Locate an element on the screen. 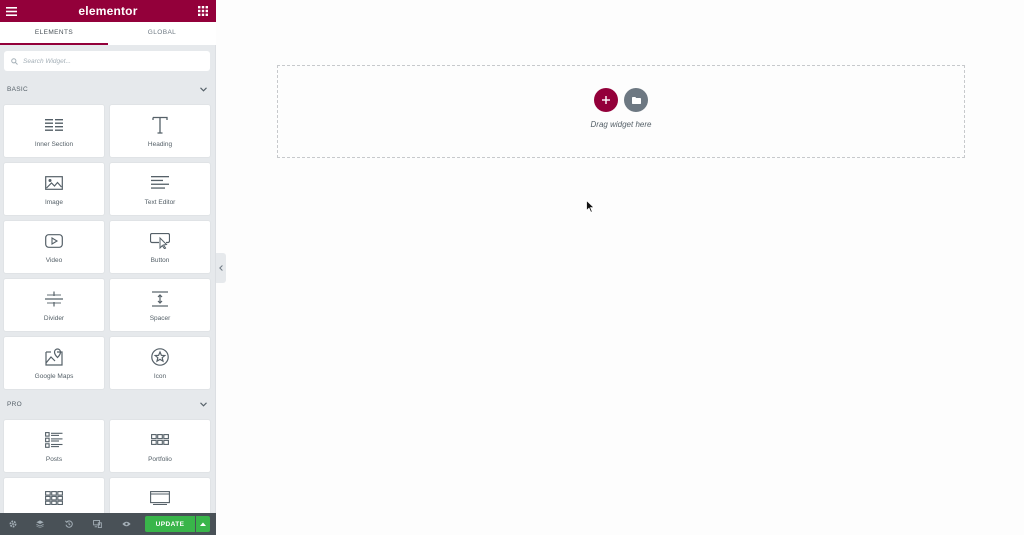 This screenshot has width=1024, height=535. plus-icon is located at coordinates (606, 100).